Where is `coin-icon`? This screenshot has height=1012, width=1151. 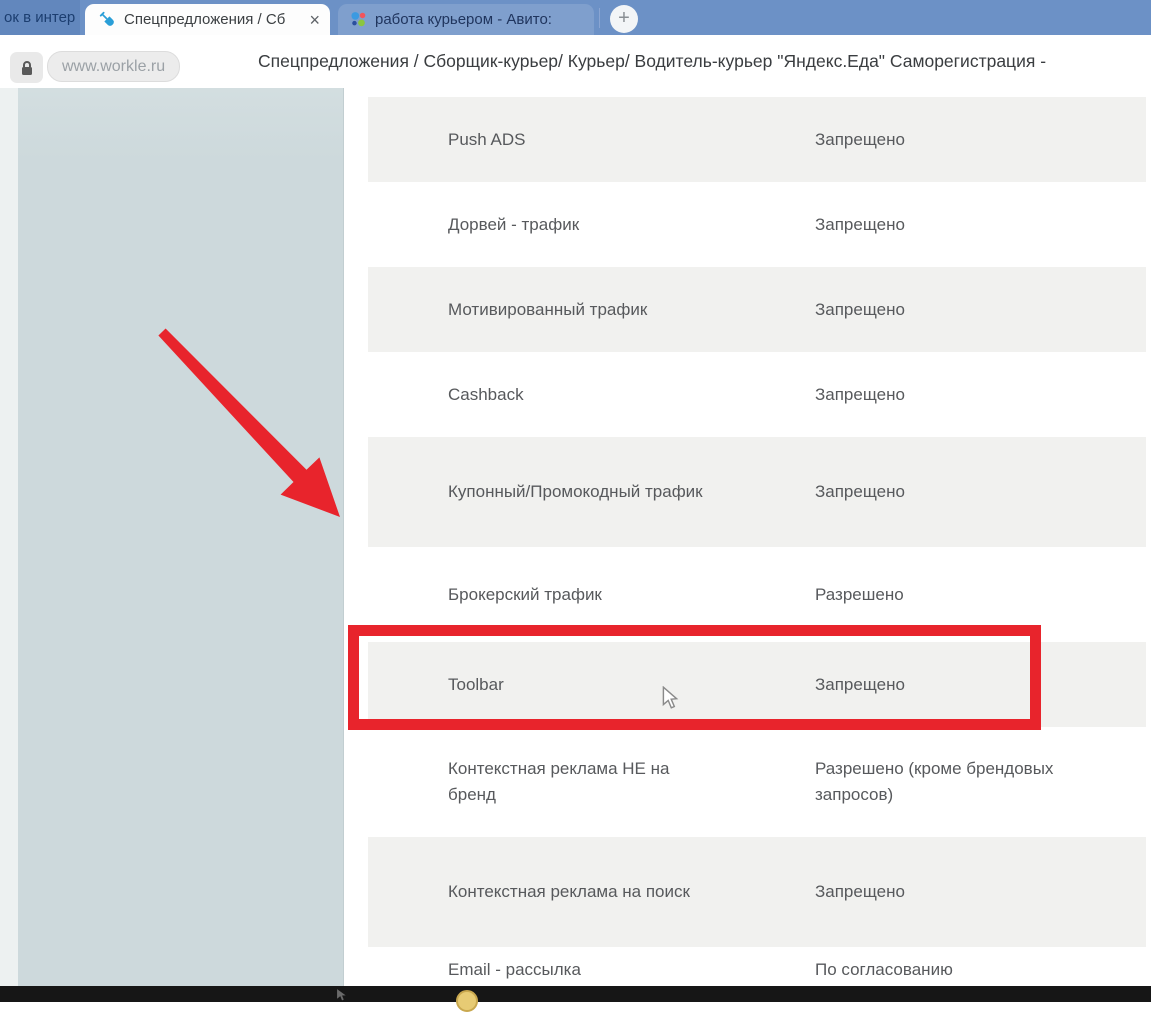
coin-icon is located at coordinates (467, 1001).